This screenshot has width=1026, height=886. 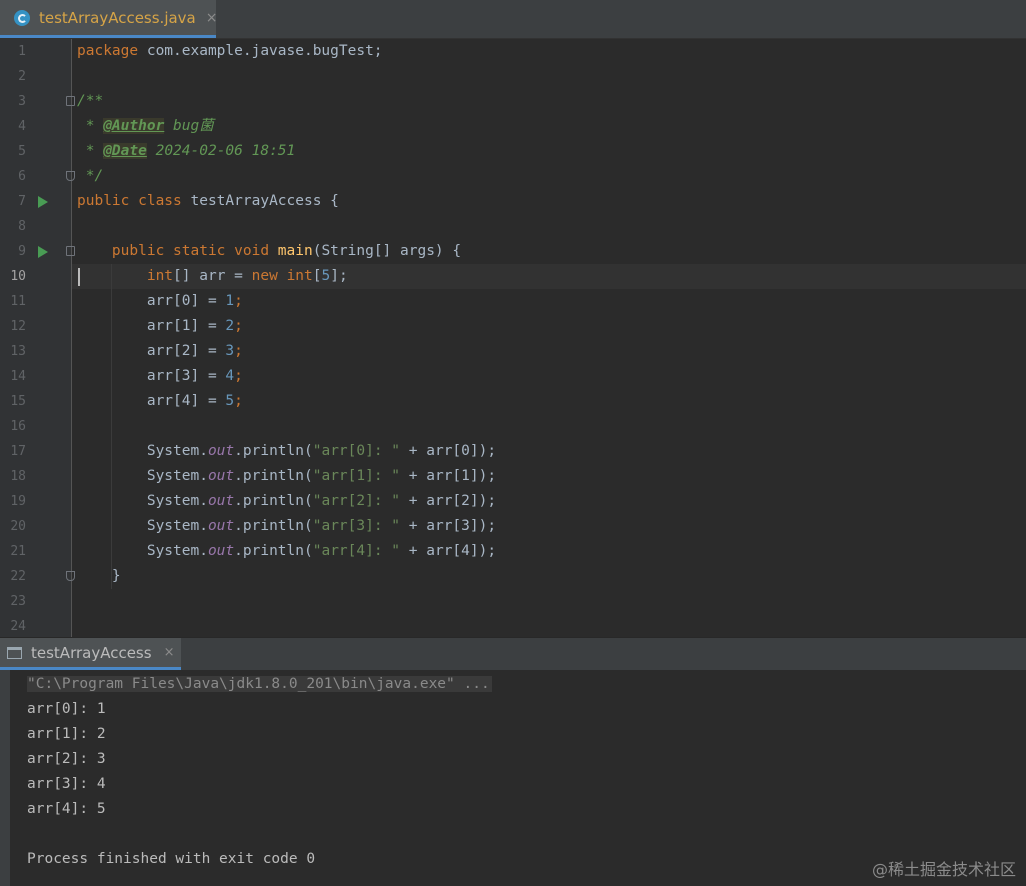 I want to click on code-text: arr[2] =, so click(x=186, y=351).